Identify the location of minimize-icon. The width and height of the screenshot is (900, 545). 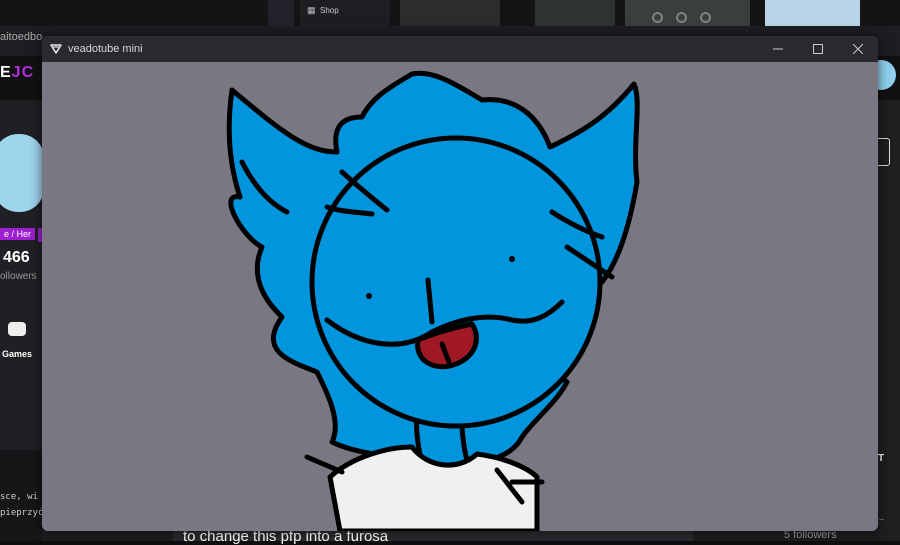
(778, 49).